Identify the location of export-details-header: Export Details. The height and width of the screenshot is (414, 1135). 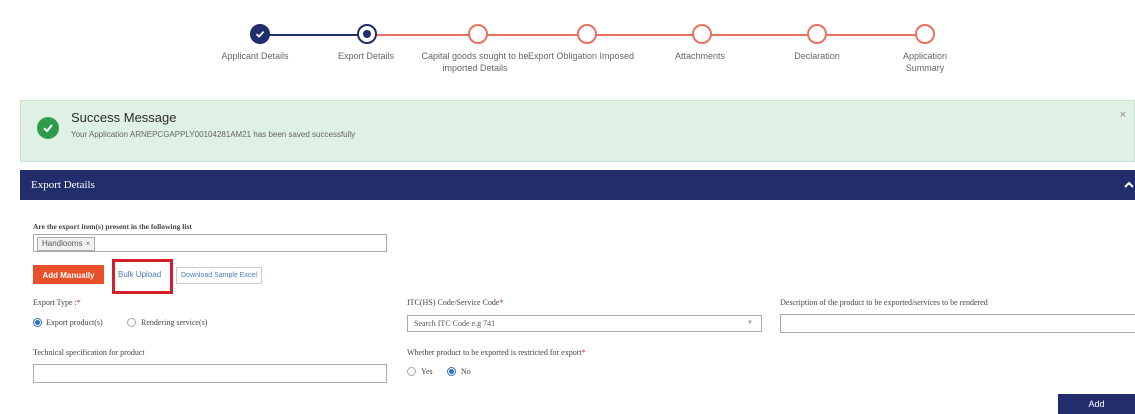
(577, 185).